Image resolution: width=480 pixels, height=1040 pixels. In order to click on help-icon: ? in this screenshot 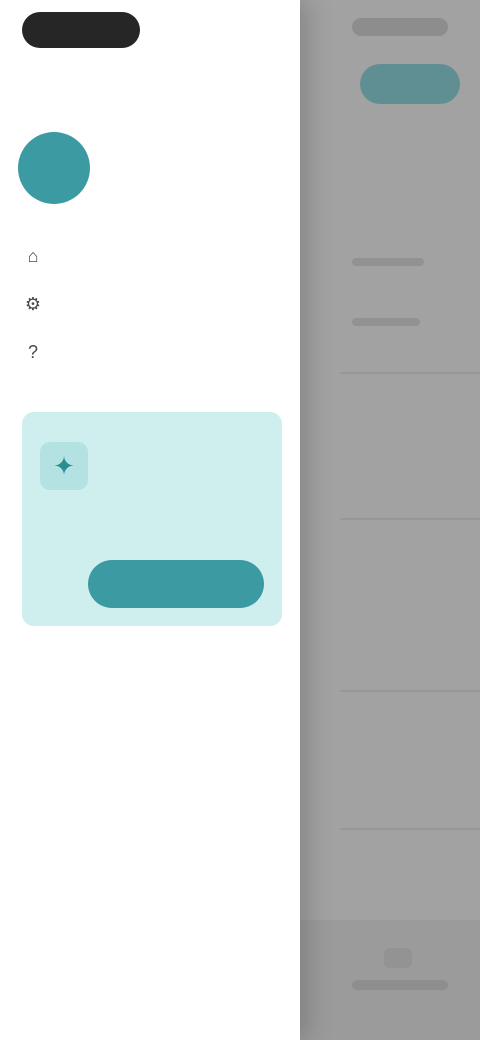, I will do `click(32, 352)`.